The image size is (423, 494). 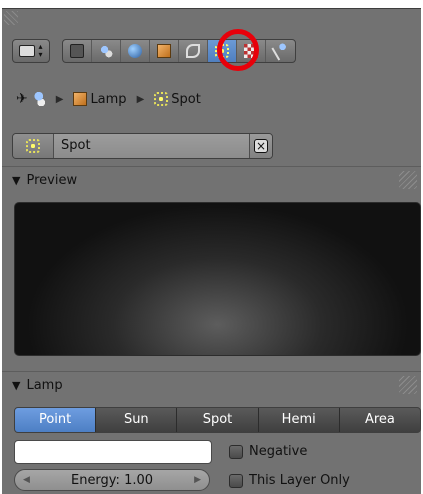 I want to click on breadcrumb-label: Spot, so click(x=186, y=99).